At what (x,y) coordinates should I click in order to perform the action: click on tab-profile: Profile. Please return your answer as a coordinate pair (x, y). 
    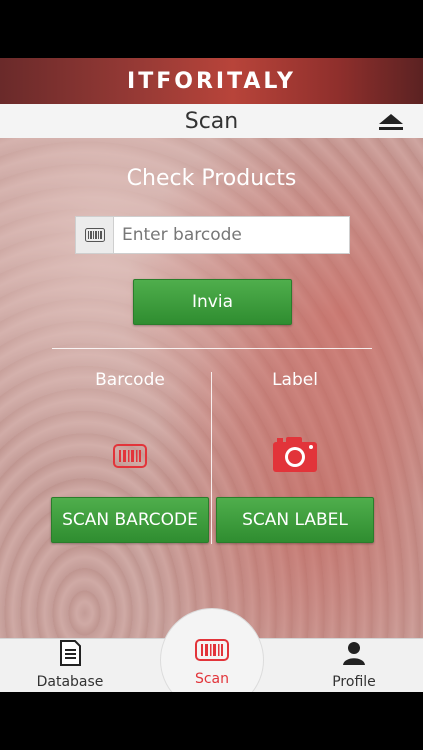
    Looking at the image, I should click on (354, 666).